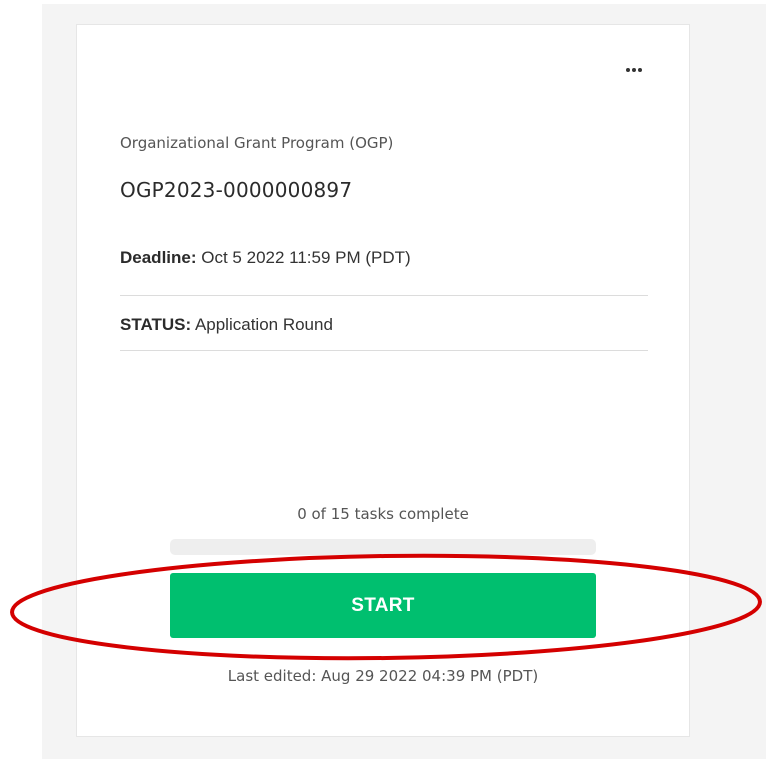 This screenshot has width=766, height=759. Describe the element at coordinates (306, 257) in the screenshot. I see `deadline-value: Oct 5 2022 11:59 PM (PDT)` at that location.